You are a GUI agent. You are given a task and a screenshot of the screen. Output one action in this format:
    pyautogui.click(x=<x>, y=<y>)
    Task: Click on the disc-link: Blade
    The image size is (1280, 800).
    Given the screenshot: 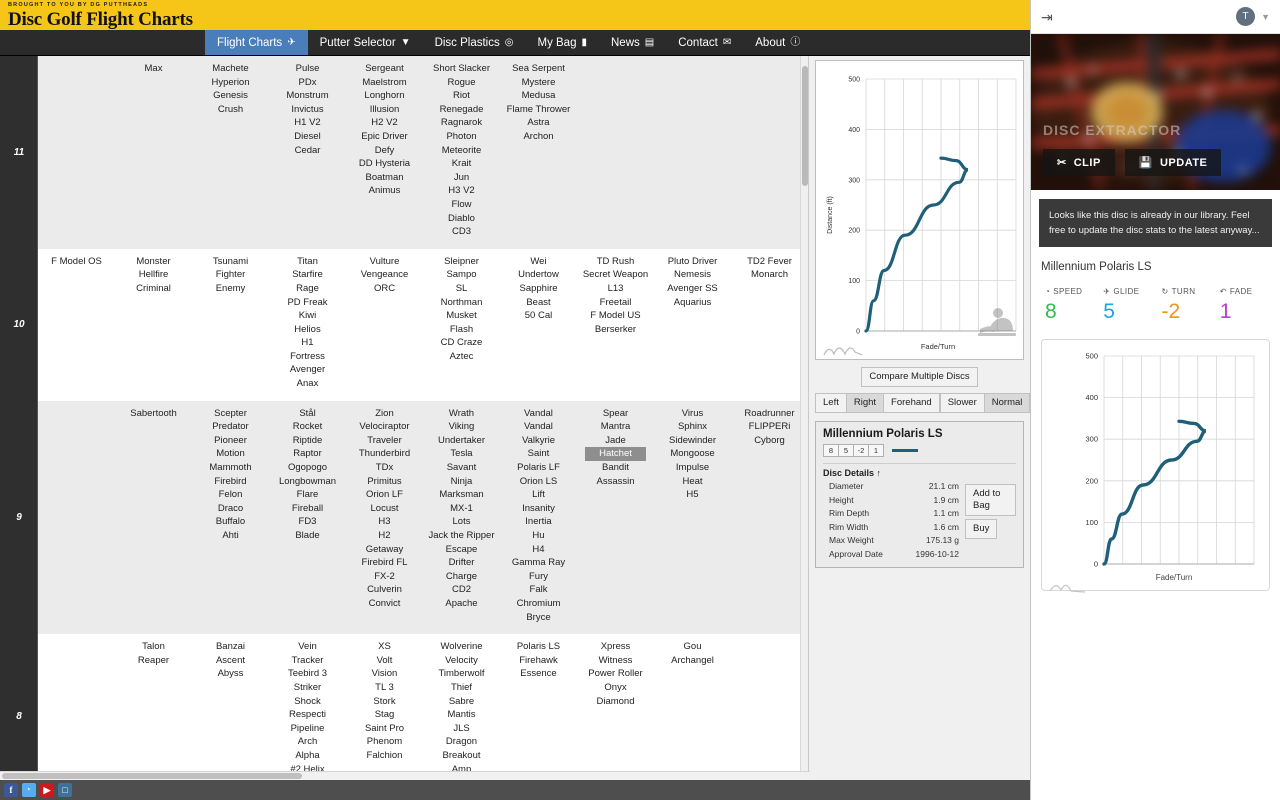 What is the action you would take?
    pyautogui.click(x=307, y=536)
    